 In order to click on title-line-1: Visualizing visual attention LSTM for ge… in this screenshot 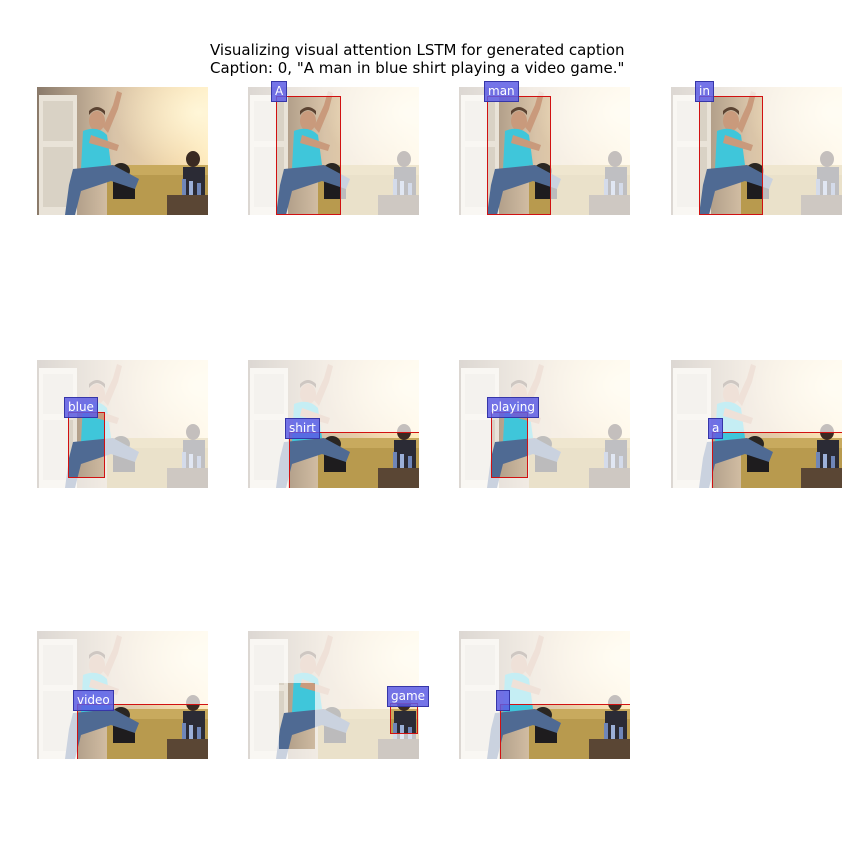, I will do `click(417, 50)`.